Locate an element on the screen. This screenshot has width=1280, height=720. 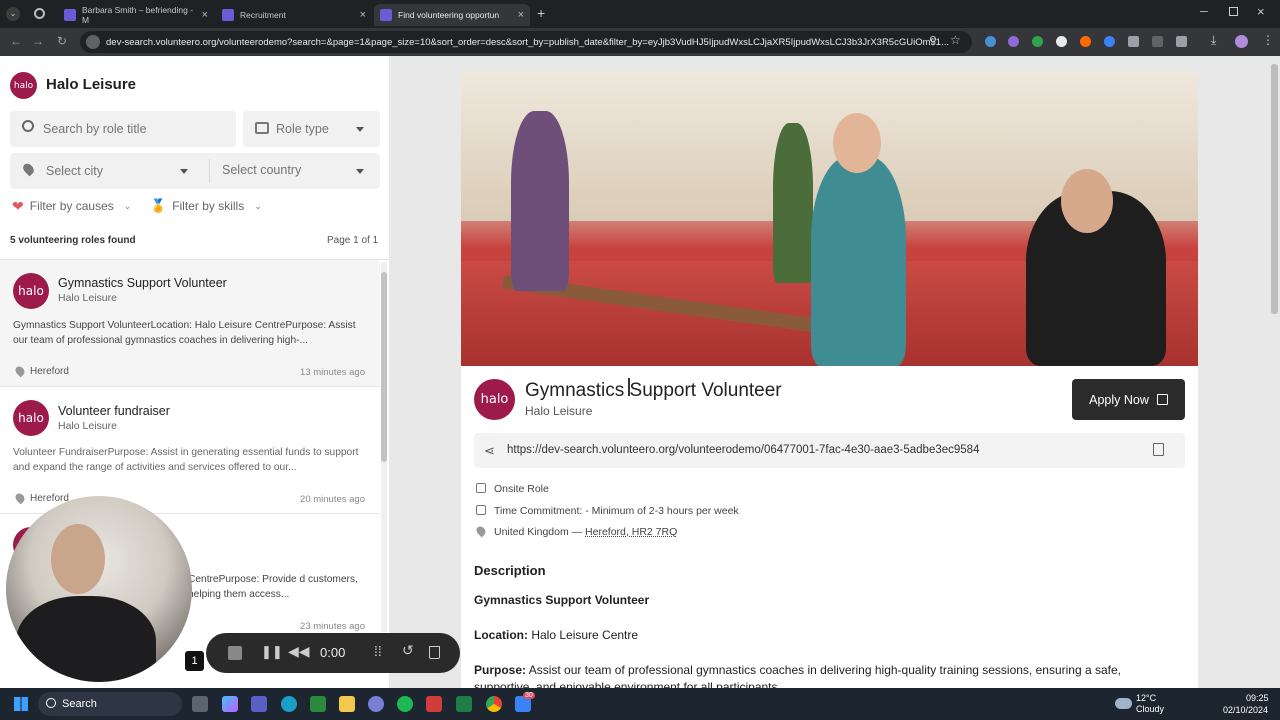
restart-icon: ↺ is located at coordinates (408, 650).